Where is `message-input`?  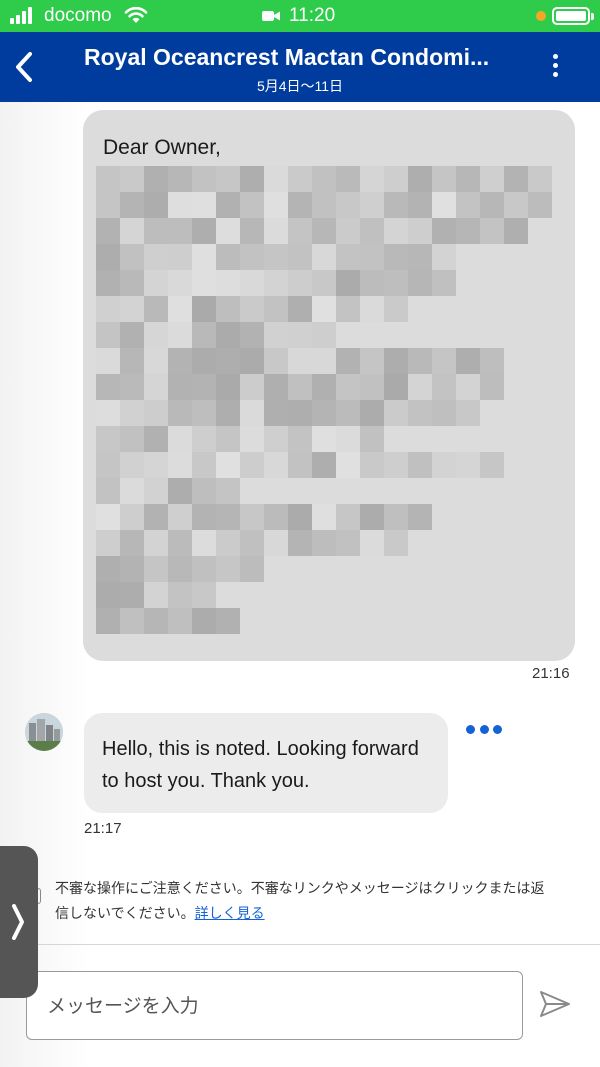
message-input is located at coordinates (274, 1005).